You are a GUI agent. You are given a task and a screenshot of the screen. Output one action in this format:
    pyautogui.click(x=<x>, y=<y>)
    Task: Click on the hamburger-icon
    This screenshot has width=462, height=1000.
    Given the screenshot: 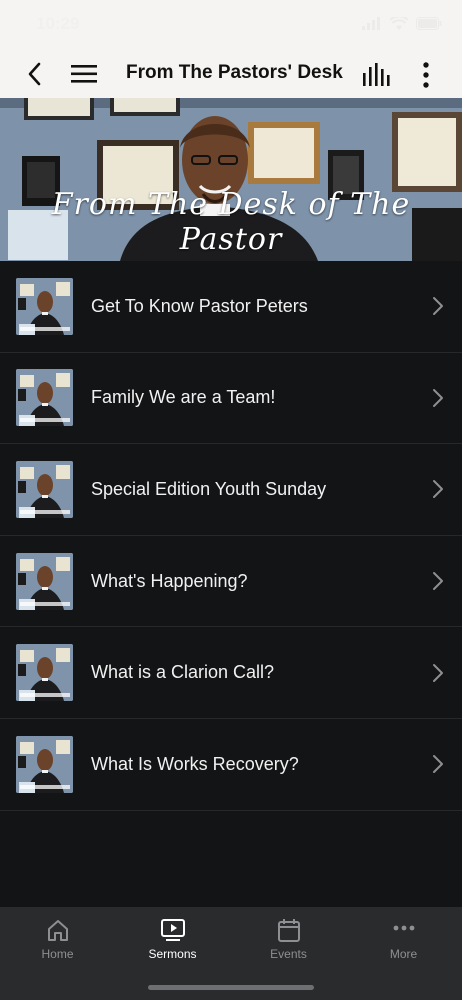 What is the action you would take?
    pyautogui.click(x=84, y=74)
    